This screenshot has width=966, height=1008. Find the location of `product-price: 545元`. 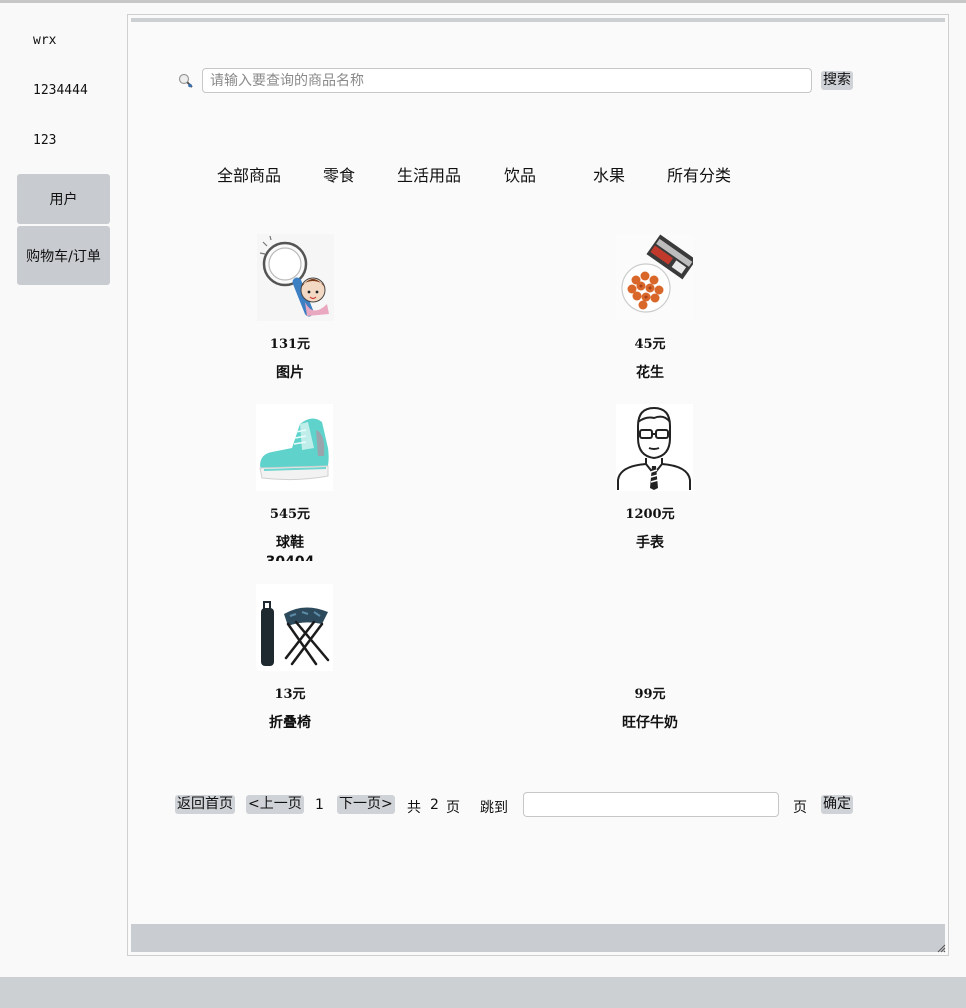

product-price: 545元 is located at coordinates (290, 514).